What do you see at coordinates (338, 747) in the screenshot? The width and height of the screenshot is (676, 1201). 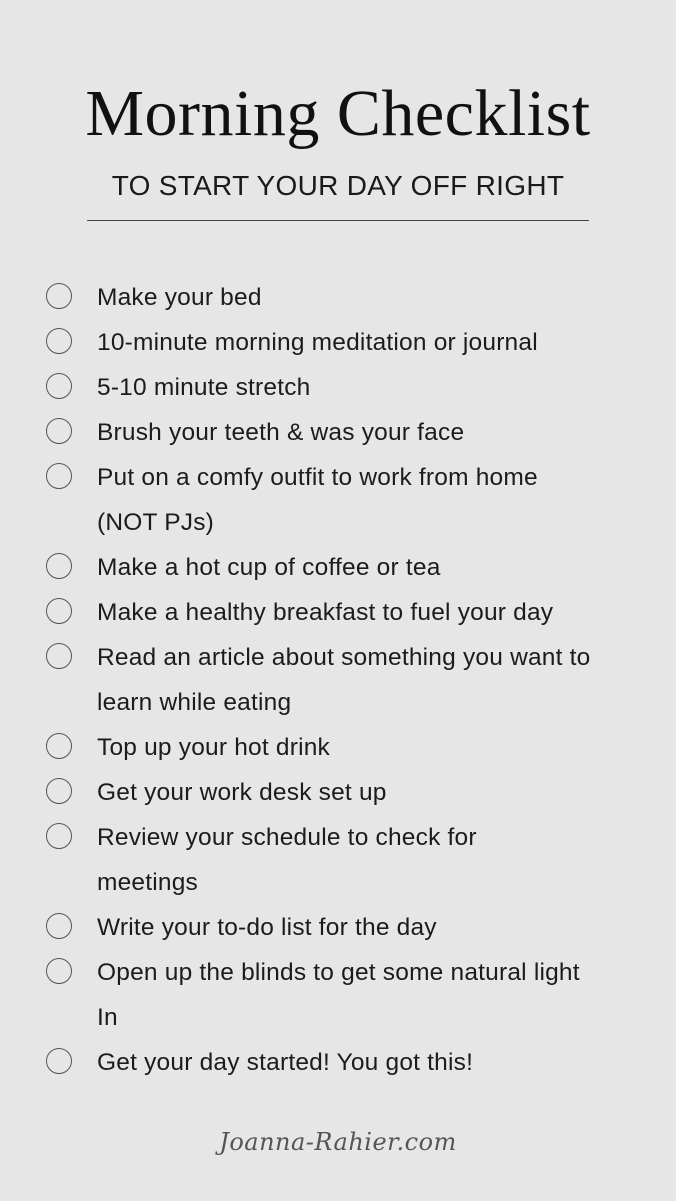 I see `checklist-item: Top up your hot drink` at bounding box center [338, 747].